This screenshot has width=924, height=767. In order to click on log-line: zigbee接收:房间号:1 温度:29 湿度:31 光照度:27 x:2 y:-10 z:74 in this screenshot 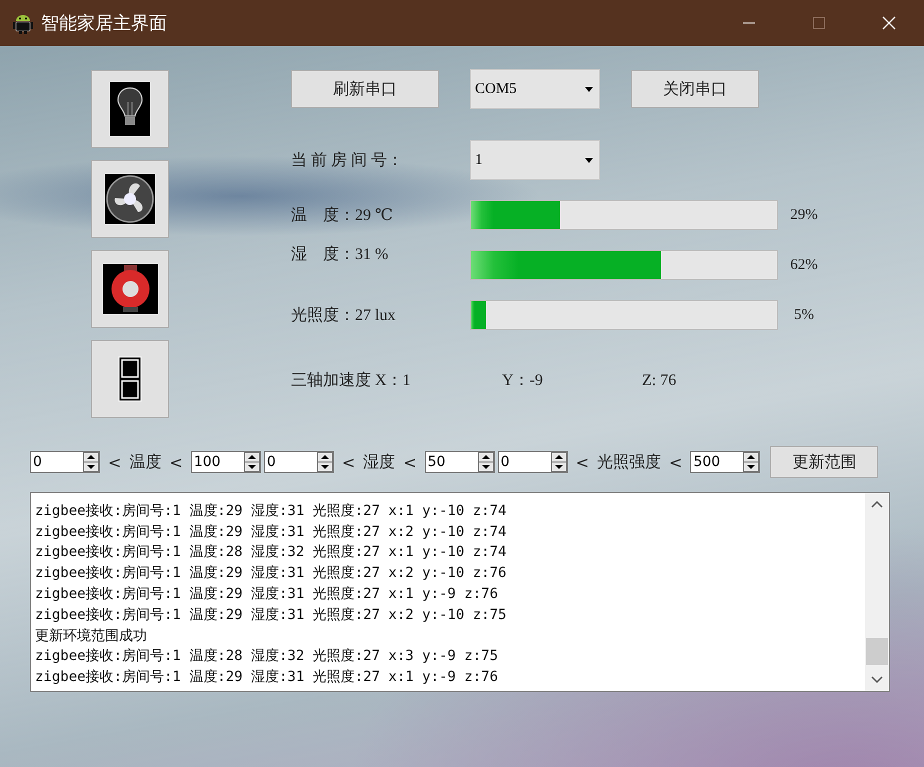, I will do `click(271, 532)`.